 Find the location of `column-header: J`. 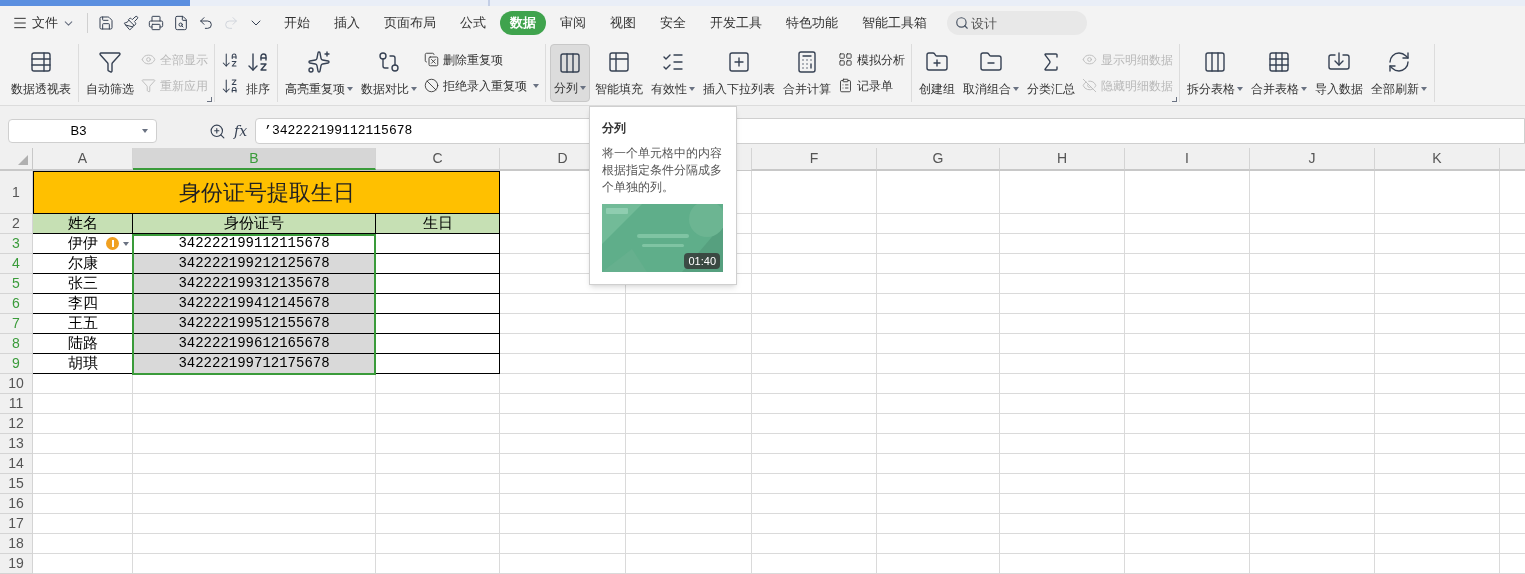

column-header: J is located at coordinates (1312, 159).